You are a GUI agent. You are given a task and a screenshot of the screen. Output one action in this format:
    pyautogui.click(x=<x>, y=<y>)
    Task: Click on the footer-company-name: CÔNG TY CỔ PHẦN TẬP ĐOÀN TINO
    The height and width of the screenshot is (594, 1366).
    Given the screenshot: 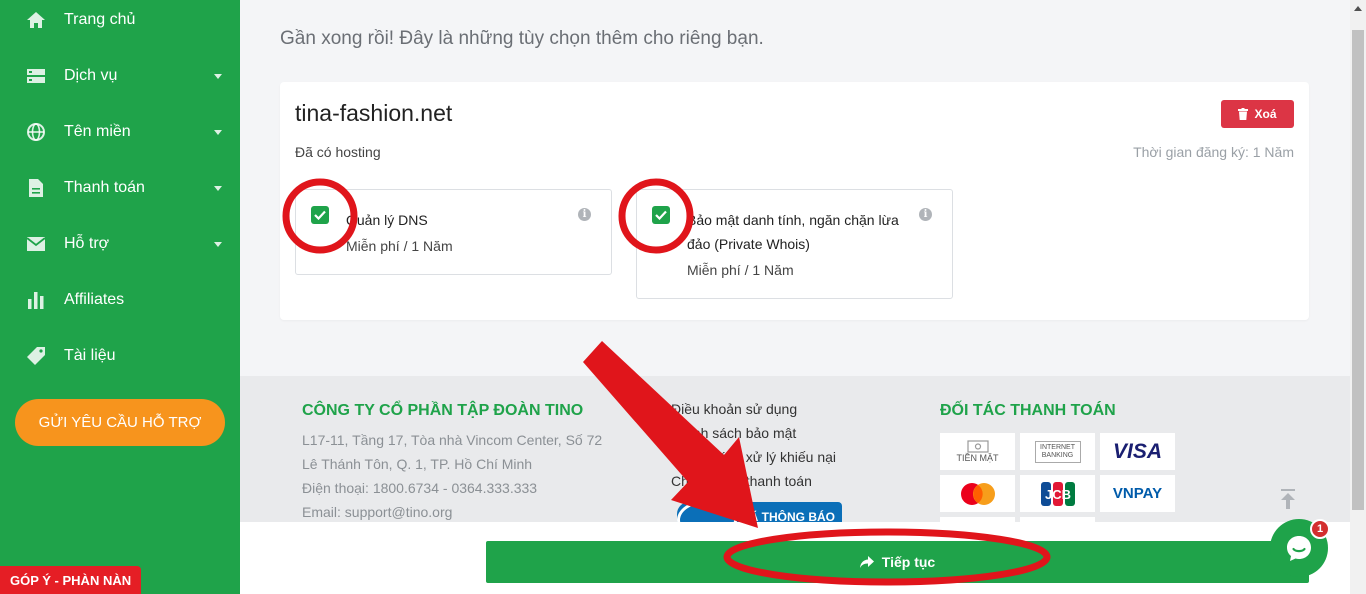 What is the action you would take?
    pyautogui.click(x=443, y=410)
    